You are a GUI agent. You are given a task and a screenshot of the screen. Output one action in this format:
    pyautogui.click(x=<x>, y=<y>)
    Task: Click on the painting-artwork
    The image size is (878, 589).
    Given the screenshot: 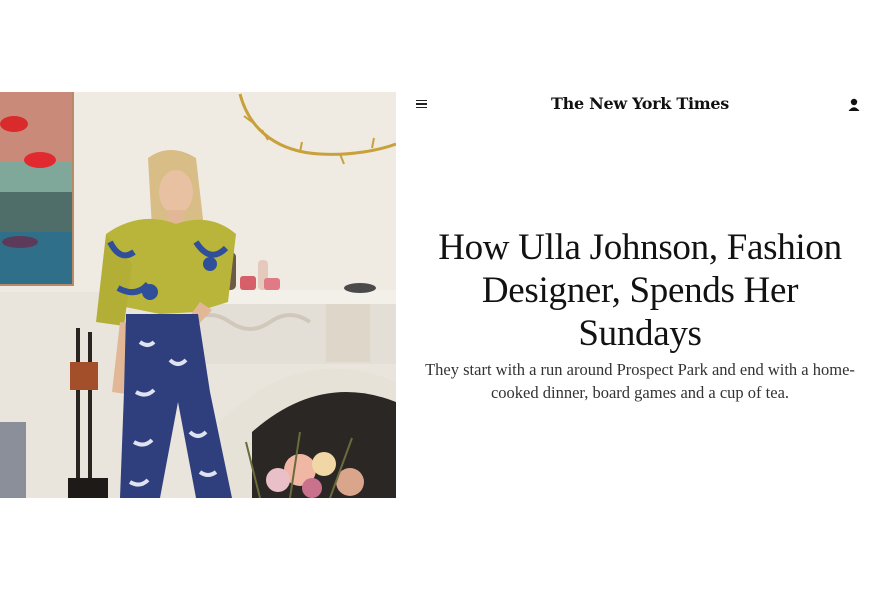 What is the action you would take?
    pyautogui.click(x=37, y=189)
    